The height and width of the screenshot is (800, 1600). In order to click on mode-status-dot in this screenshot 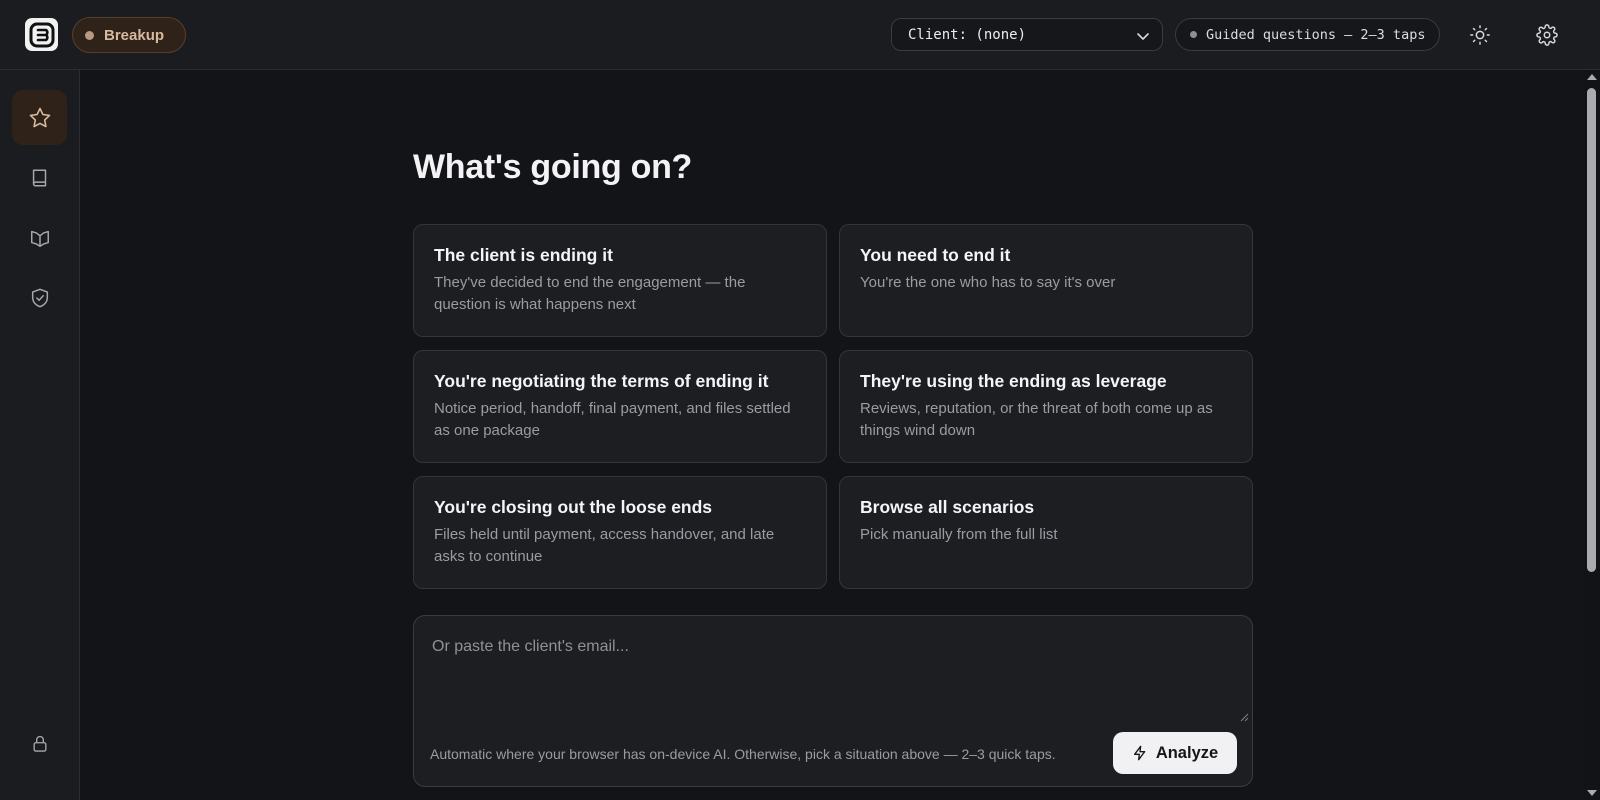, I will do `click(89, 35)`.